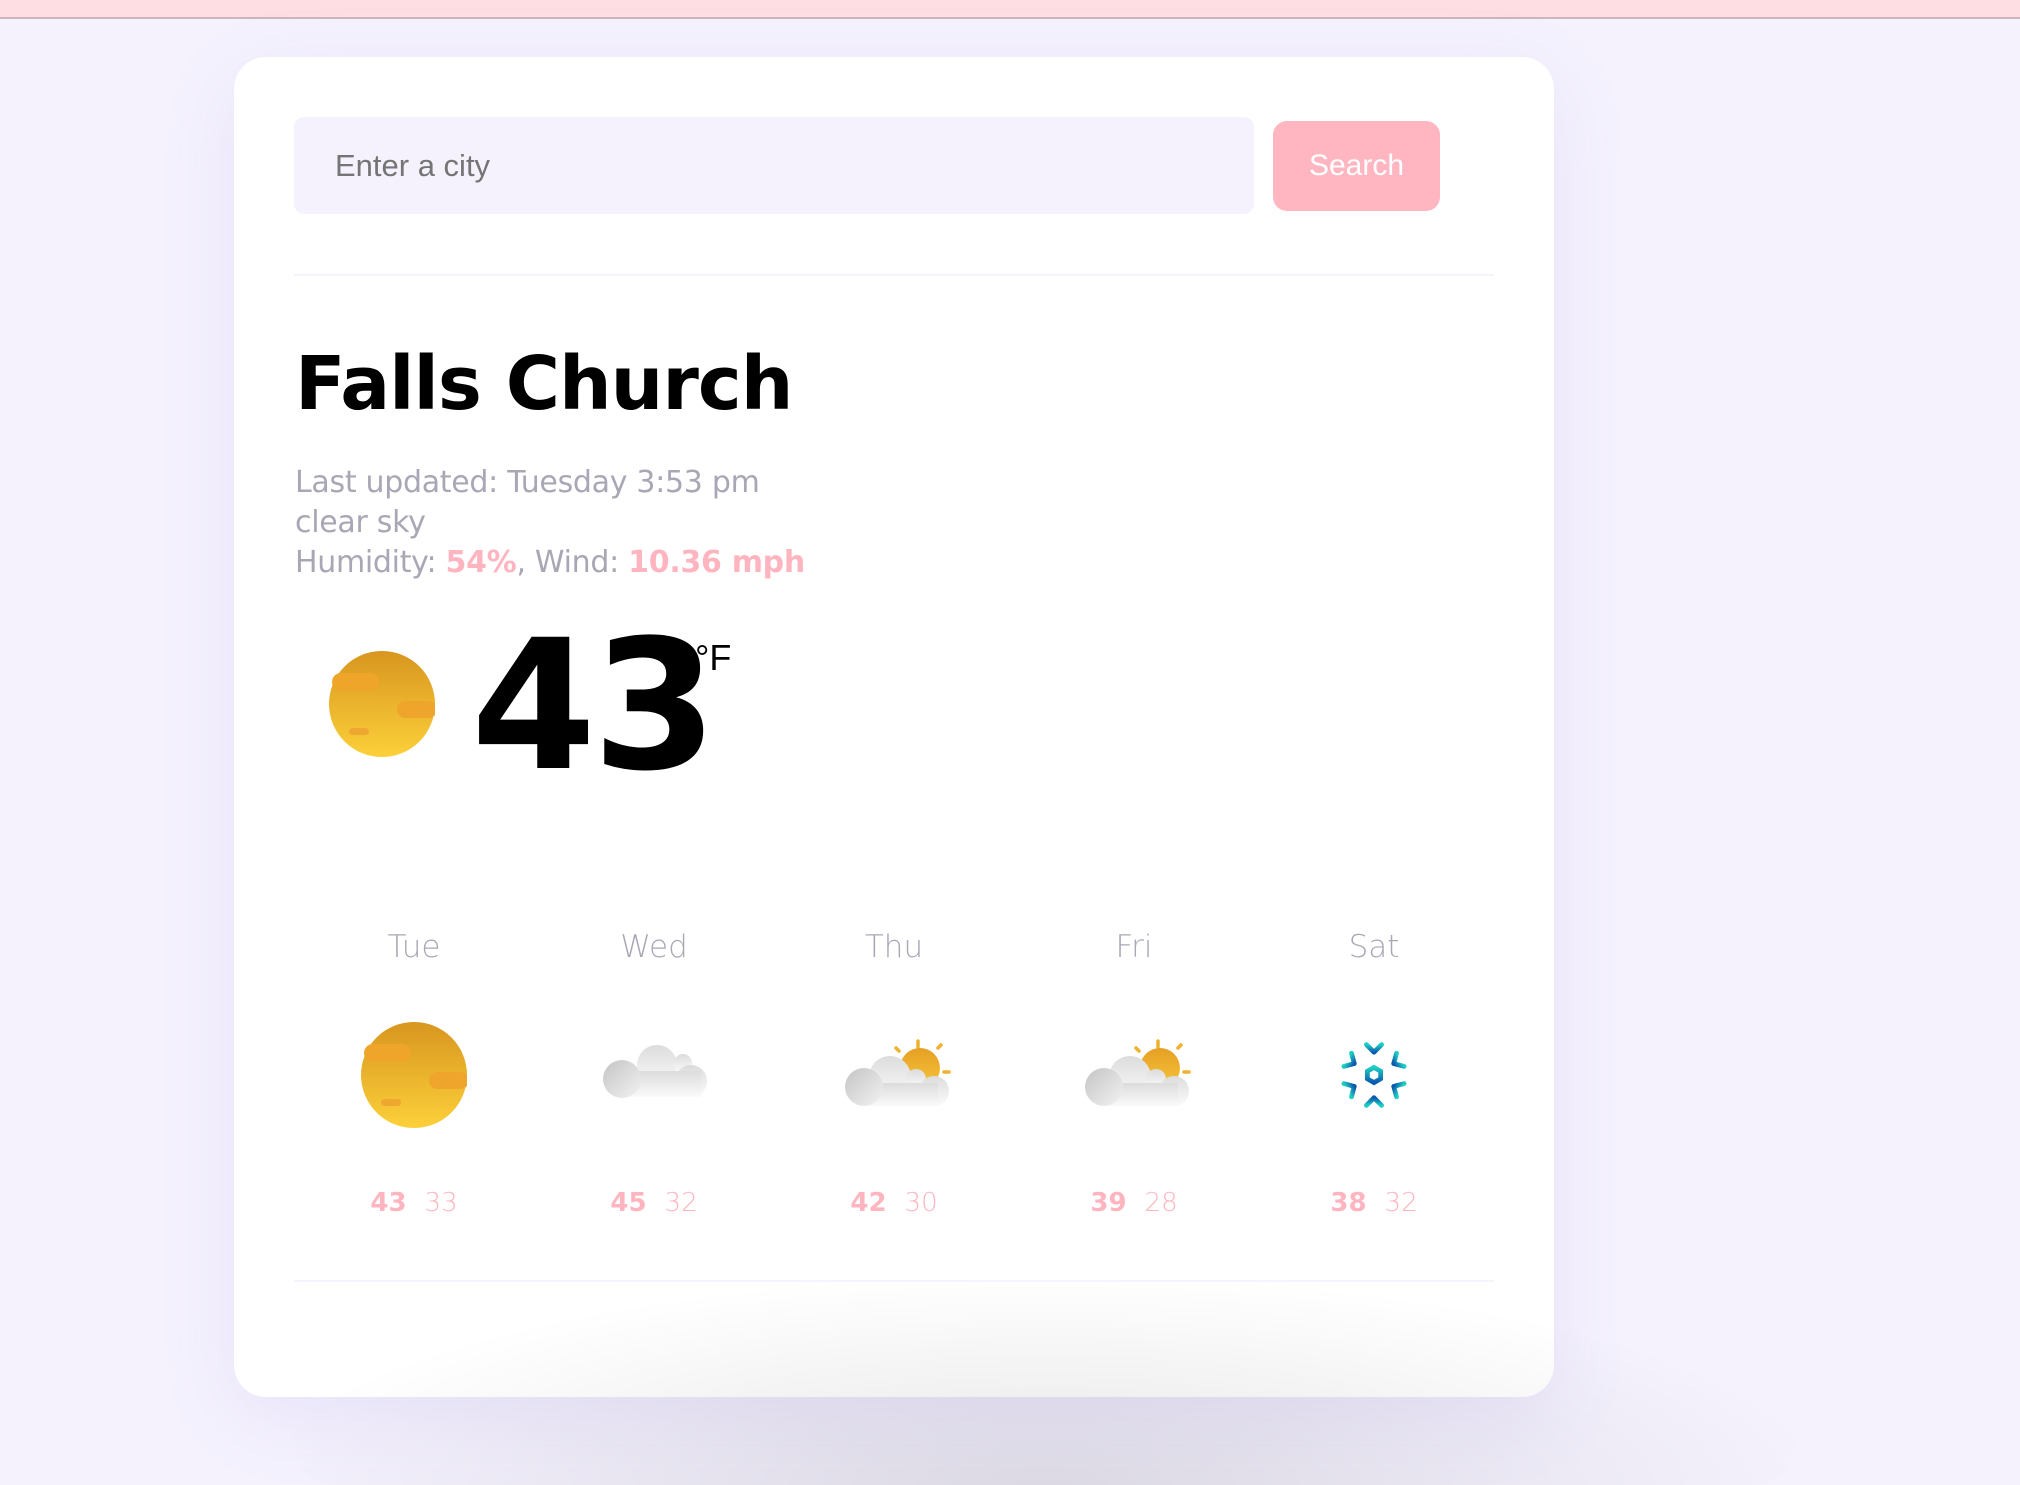 This screenshot has height=1485, width=2020. I want to click on forecast-high: 45, so click(628, 1203).